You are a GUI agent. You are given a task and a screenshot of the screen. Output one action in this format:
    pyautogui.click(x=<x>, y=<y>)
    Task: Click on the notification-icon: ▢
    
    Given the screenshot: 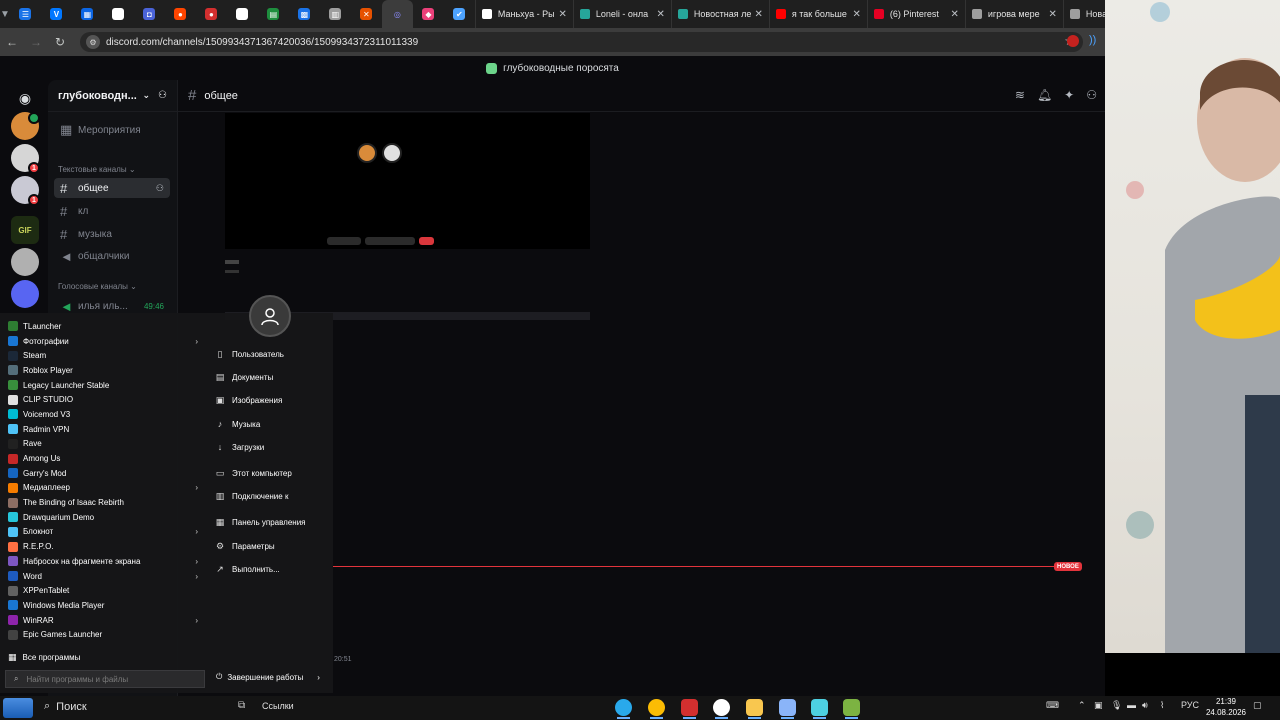 What is the action you would take?
    pyautogui.click(x=1257, y=705)
    